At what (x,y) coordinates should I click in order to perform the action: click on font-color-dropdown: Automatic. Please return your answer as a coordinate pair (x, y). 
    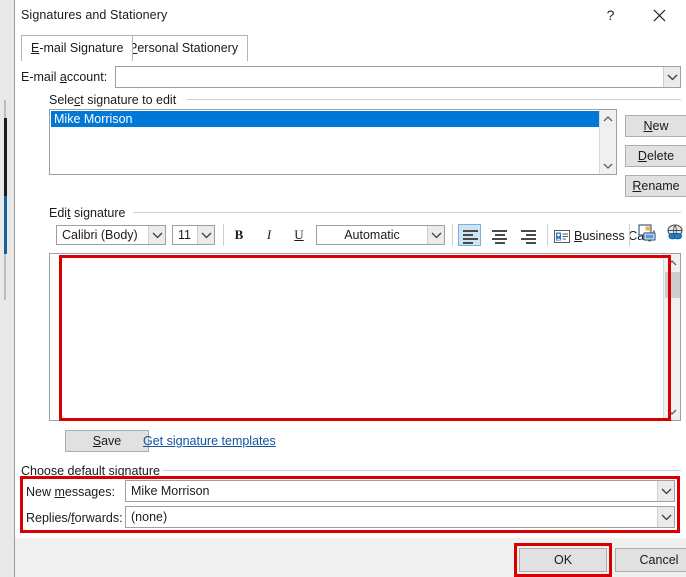
    Looking at the image, I should click on (380, 235).